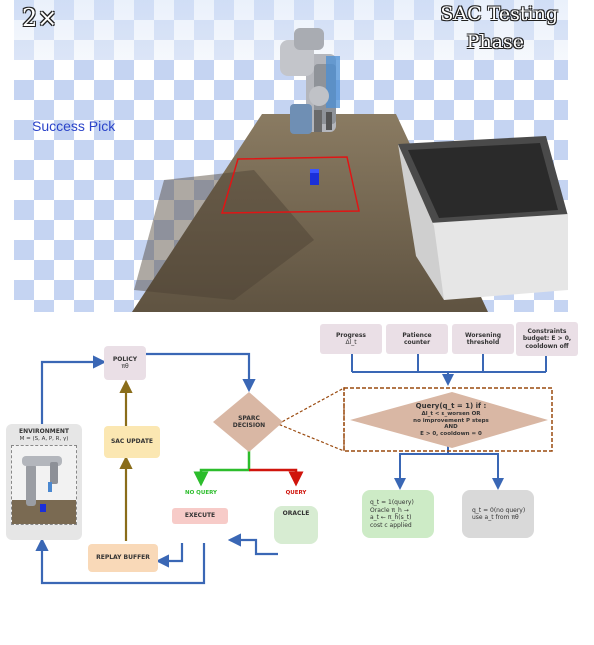 This screenshot has height=645, width=594. I want to click on signal-progress-line1: Progress, so click(351, 335).